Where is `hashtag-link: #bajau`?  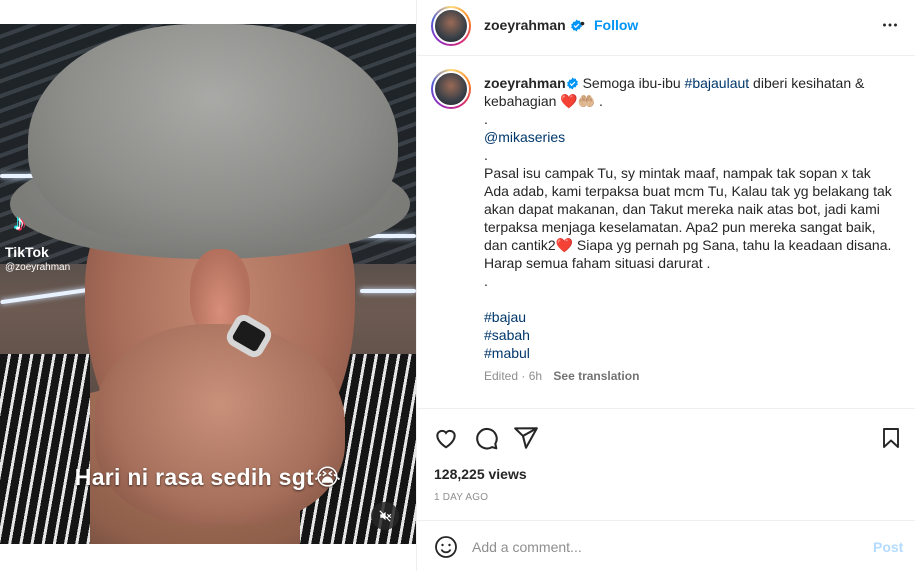
hashtag-link: #bajau is located at coordinates (505, 317).